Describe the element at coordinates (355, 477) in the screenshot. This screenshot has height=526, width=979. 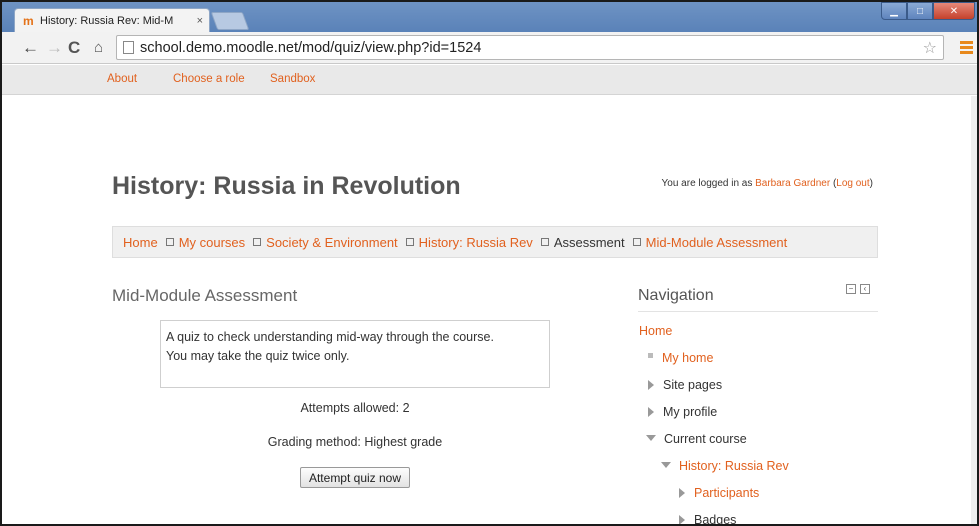
I see `attempt-quiz-button: Attempt quiz now` at that location.